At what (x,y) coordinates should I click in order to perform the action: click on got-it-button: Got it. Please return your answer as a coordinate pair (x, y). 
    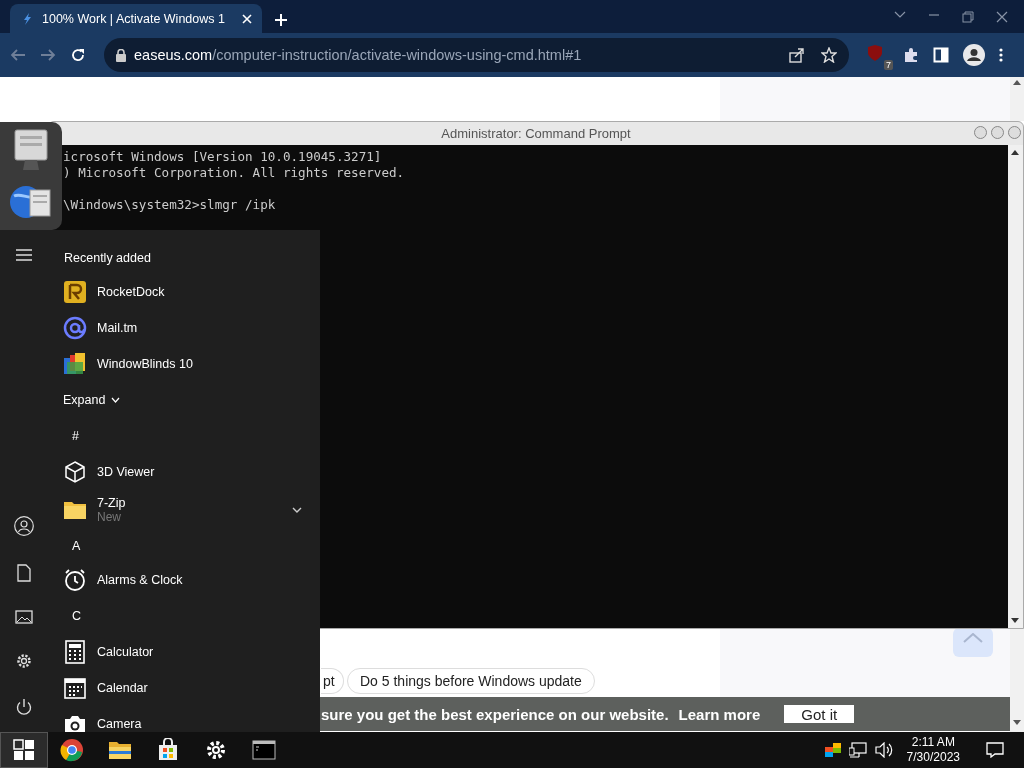
    Looking at the image, I should click on (819, 714).